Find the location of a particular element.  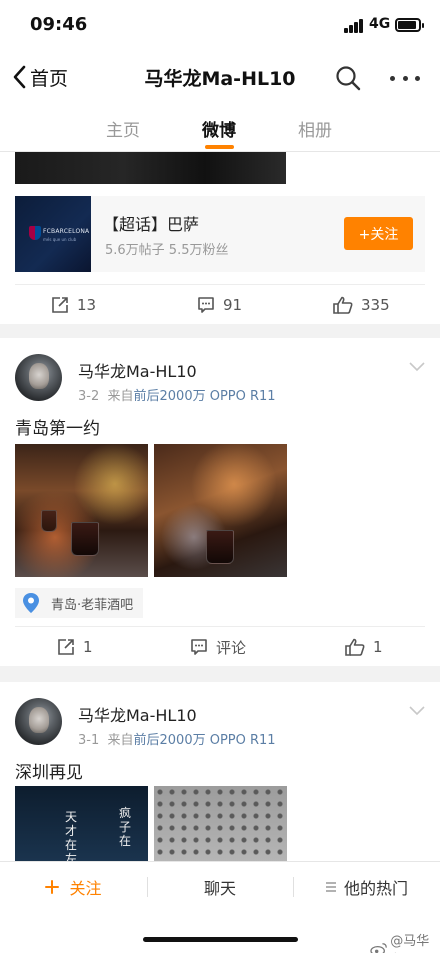

follow-user-button: 关注 is located at coordinates (73, 887).